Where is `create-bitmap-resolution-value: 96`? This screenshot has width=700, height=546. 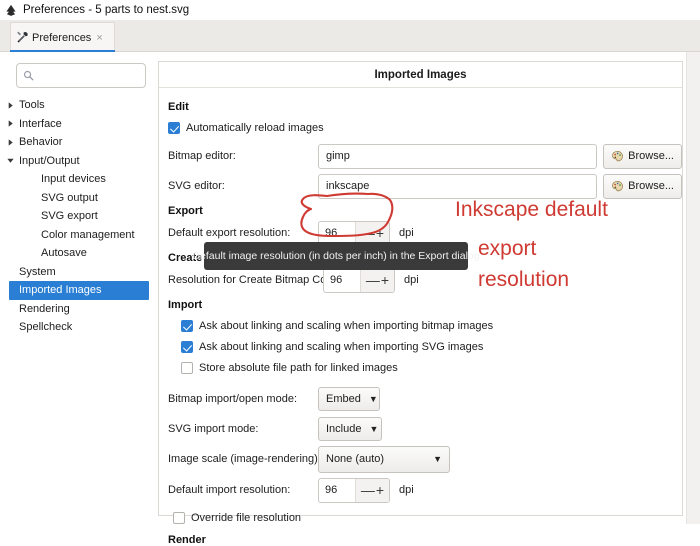
create-bitmap-resolution-value: 96 is located at coordinates (342, 280).